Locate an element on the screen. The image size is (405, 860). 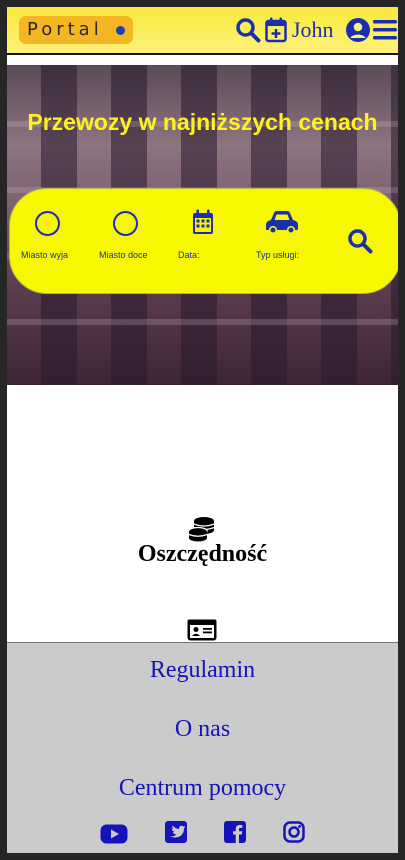
car-icon is located at coordinates (282, 224).